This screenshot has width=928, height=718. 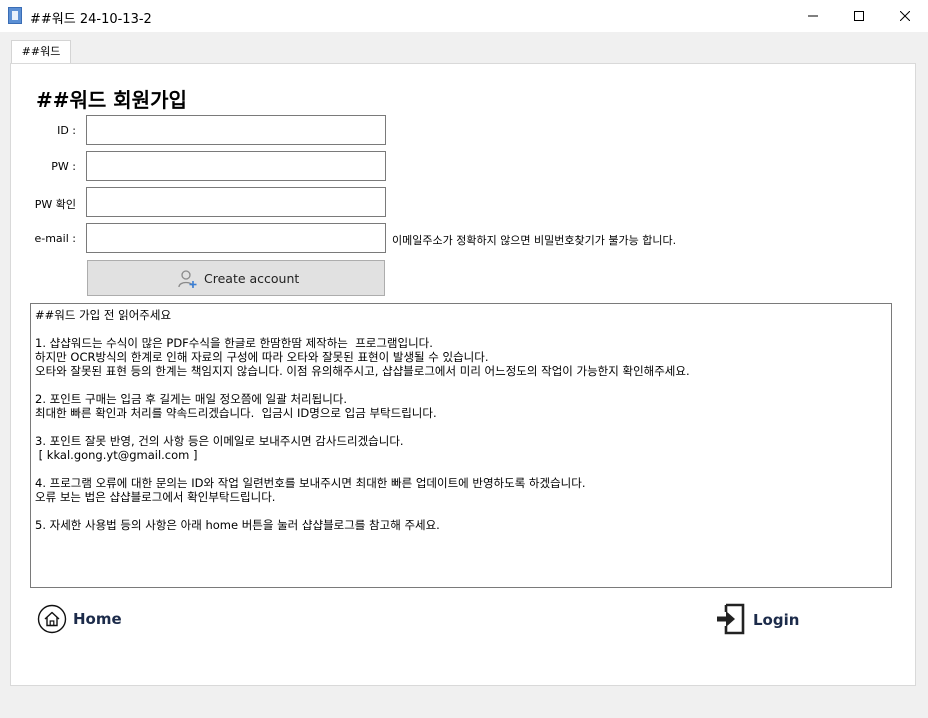 What do you see at coordinates (534, 240) in the screenshot?
I see `email-note: 이메일주소가 정확하지 않으면 비밀번호찾기가 불가능 합니다.` at bounding box center [534, 240].